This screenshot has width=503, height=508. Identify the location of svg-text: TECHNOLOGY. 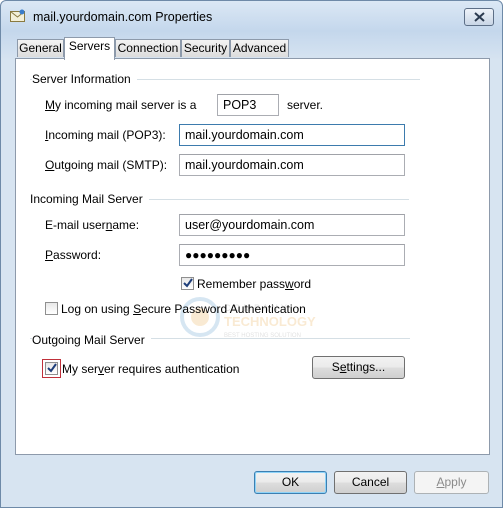
(270, 321).